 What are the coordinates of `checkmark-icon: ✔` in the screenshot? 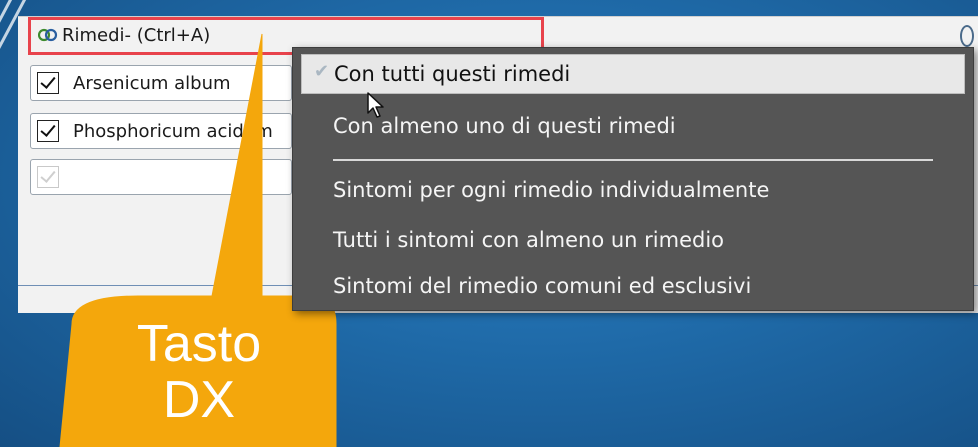 It's located at (322, 71).